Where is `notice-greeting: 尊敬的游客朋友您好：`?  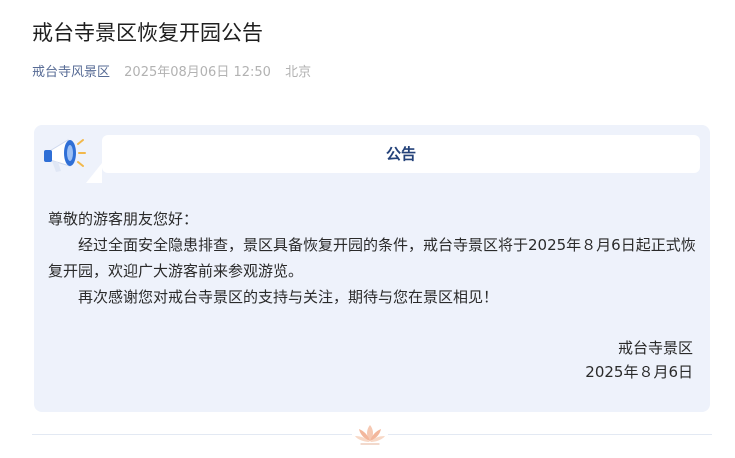
notice-greeting: 尊敬的游客朋友您好： is located at coordinates (123, 219).